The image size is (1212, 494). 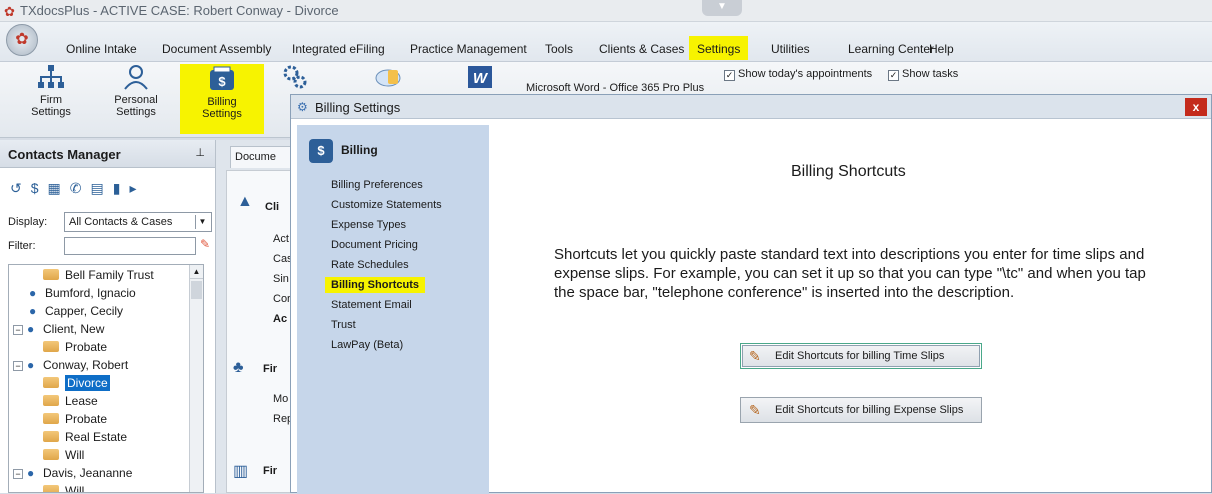 What do you see at coordinates (282, 299) in the screenshot?
I see `side-item-cor: Cor` at bounding box center [282, 299].